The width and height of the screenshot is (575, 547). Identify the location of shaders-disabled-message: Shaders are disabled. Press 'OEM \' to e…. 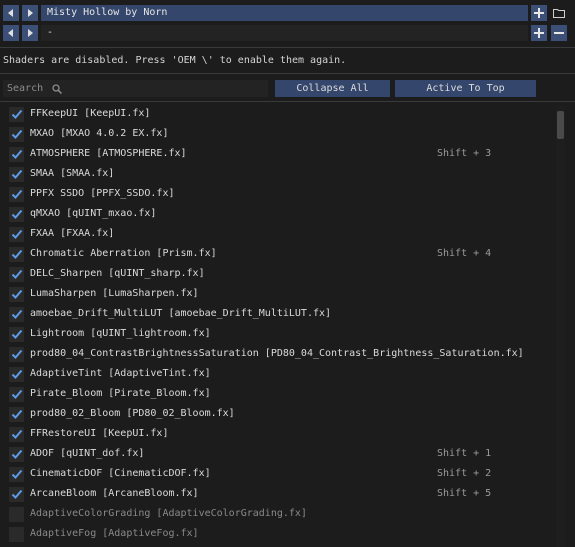
(175, 60).